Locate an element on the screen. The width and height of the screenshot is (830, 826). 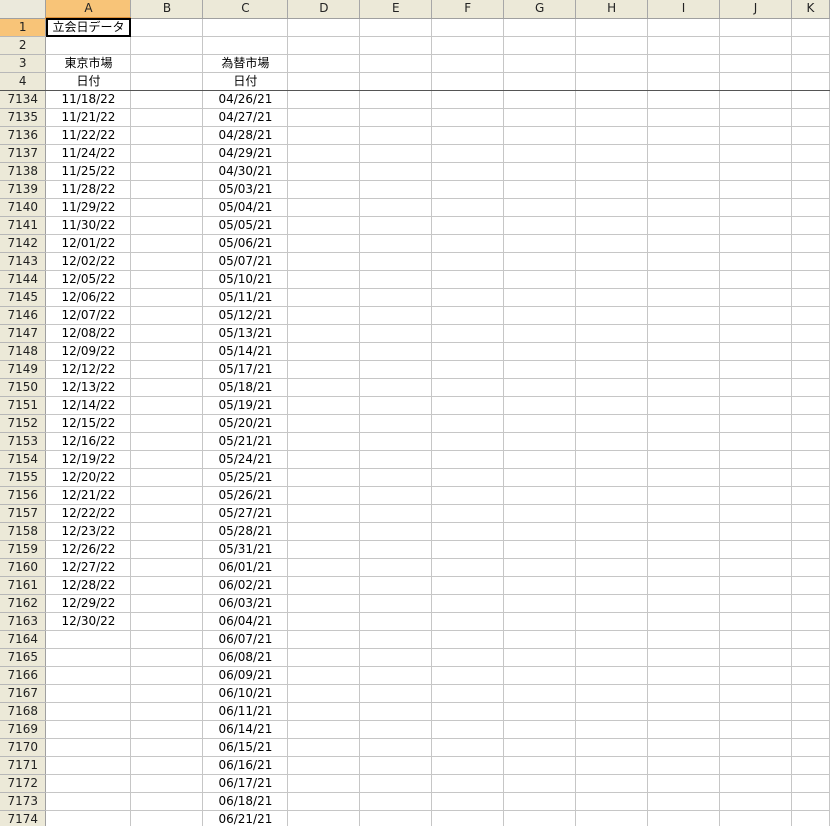
row-header: 3 is located at coordinates (23, 63).